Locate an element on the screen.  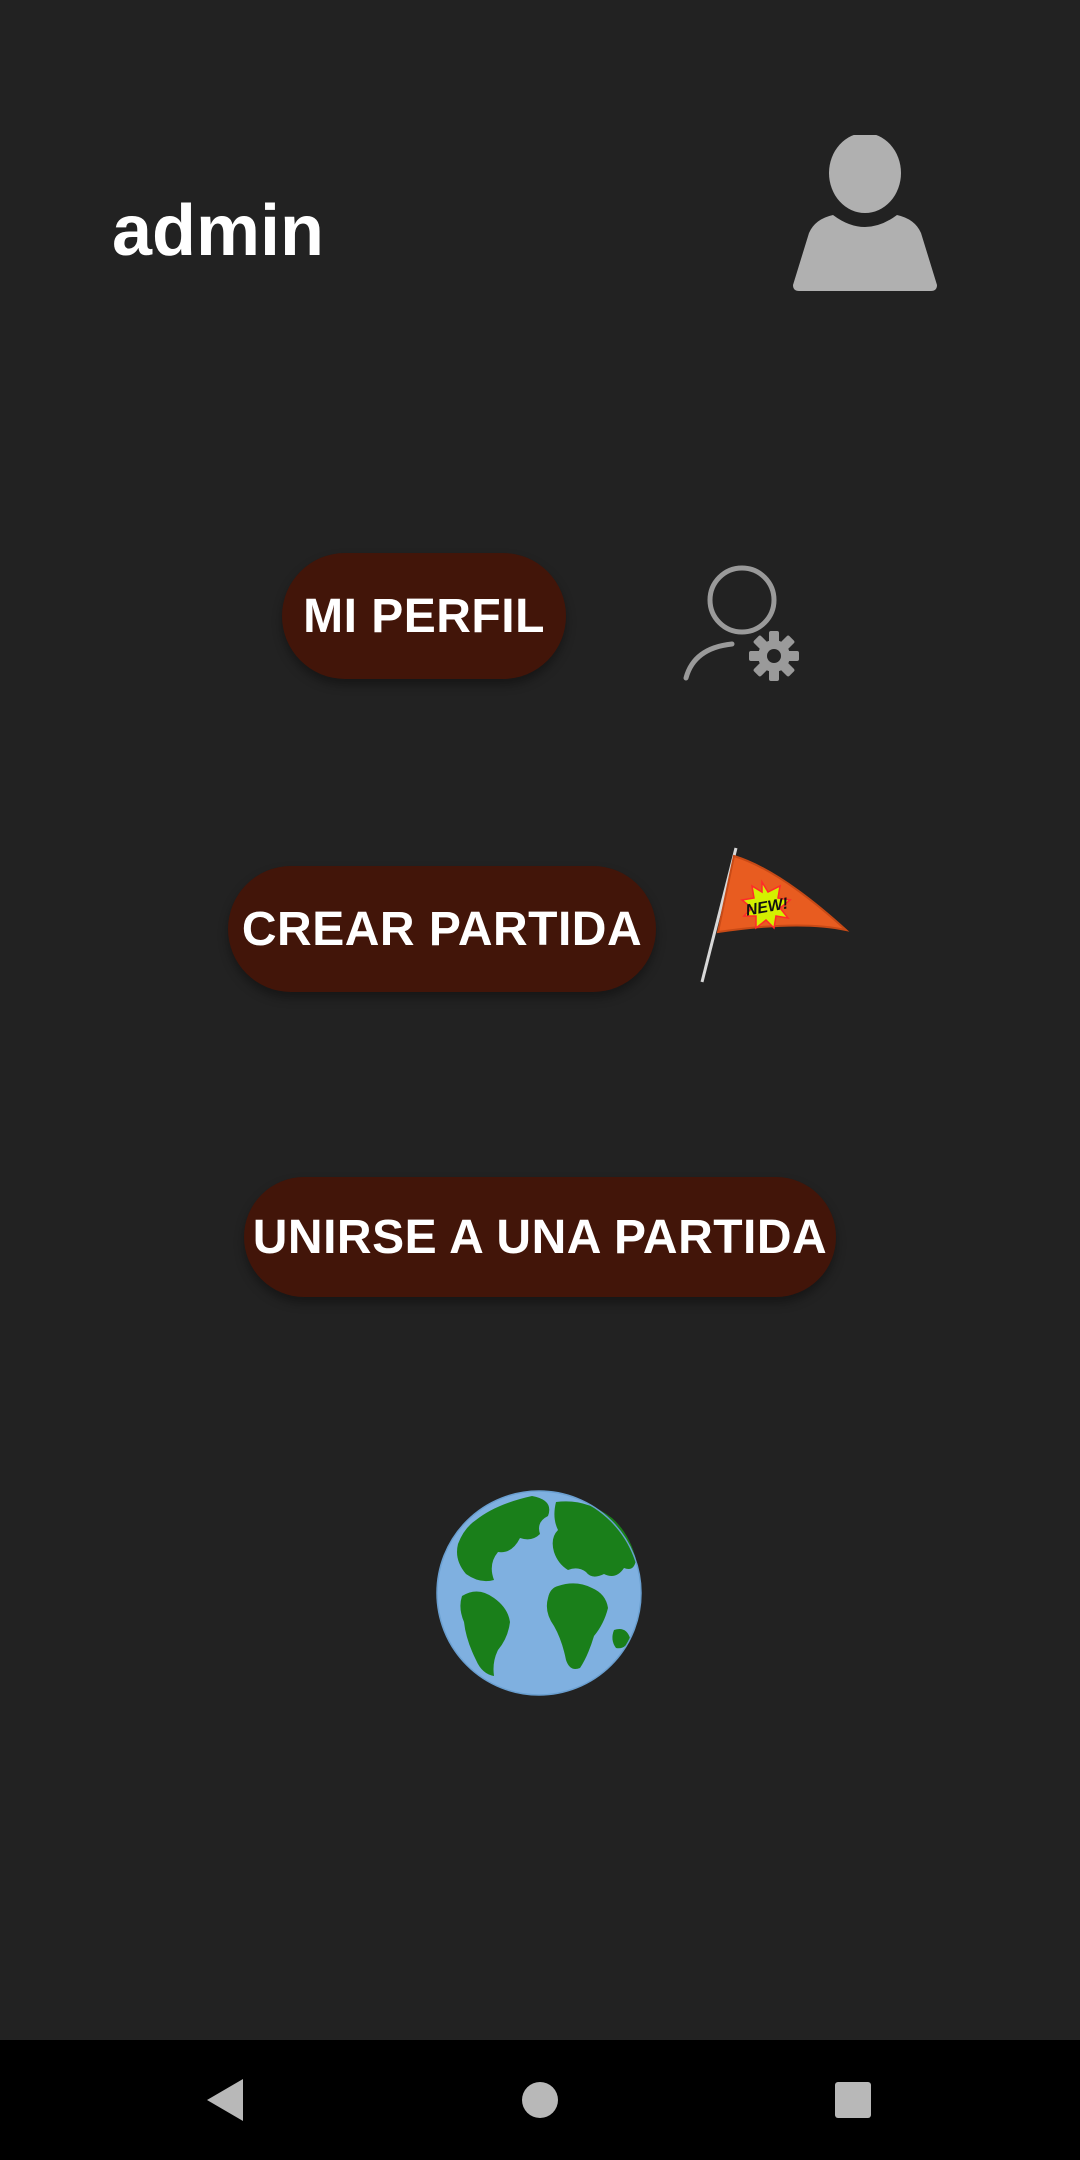
my-profile-button: MI PERFIL is located at coordinates (424, 616).